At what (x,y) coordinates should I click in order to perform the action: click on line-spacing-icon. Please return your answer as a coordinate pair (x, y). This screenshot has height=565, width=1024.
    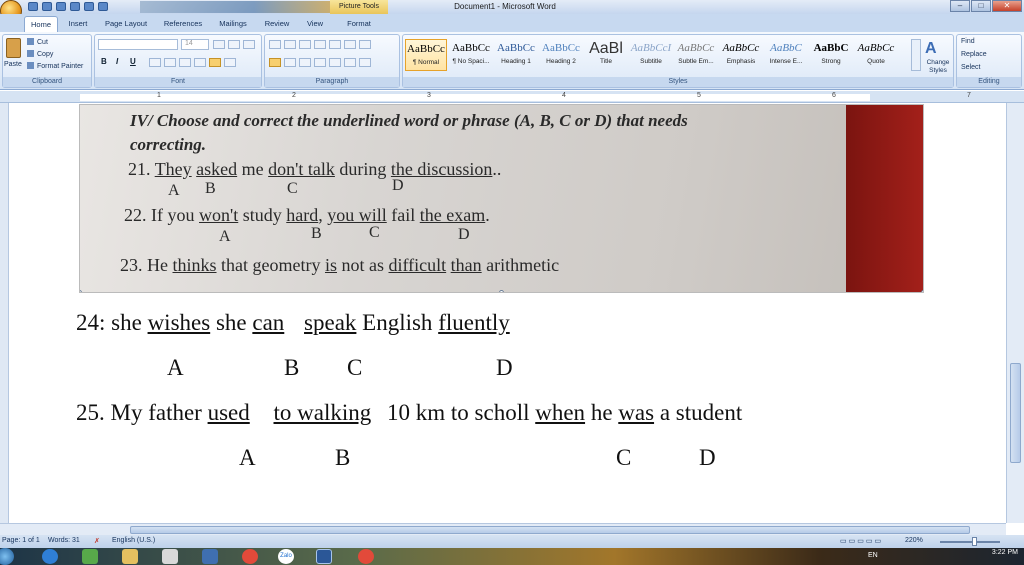
    Looking at the image, I should click on (335, 62).